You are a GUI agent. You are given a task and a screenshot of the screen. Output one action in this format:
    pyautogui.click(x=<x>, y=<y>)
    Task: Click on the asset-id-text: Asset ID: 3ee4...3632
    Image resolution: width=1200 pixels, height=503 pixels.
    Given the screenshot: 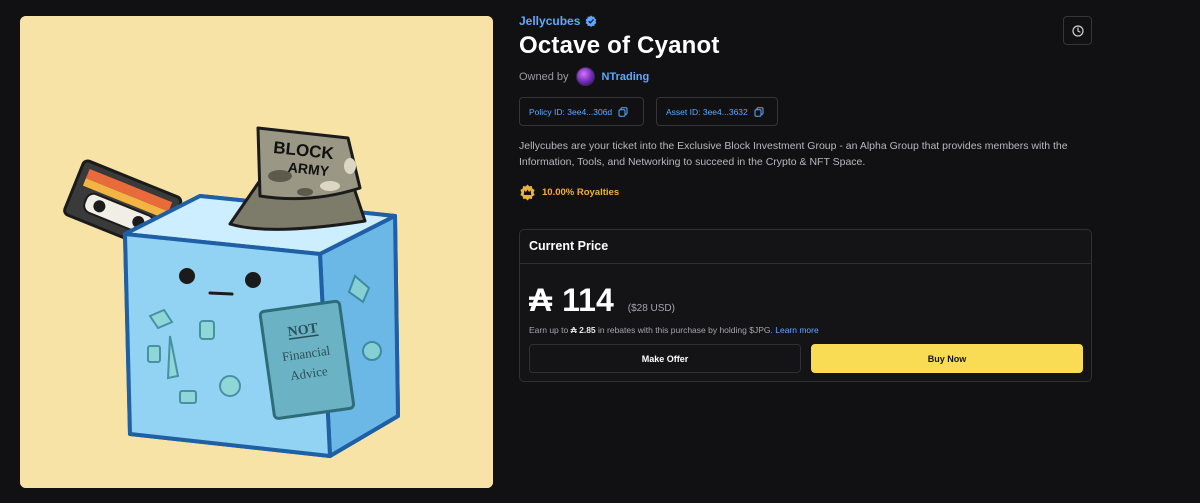 What is the action you would take?
    pyautogui.click(x=707, y=111)
    